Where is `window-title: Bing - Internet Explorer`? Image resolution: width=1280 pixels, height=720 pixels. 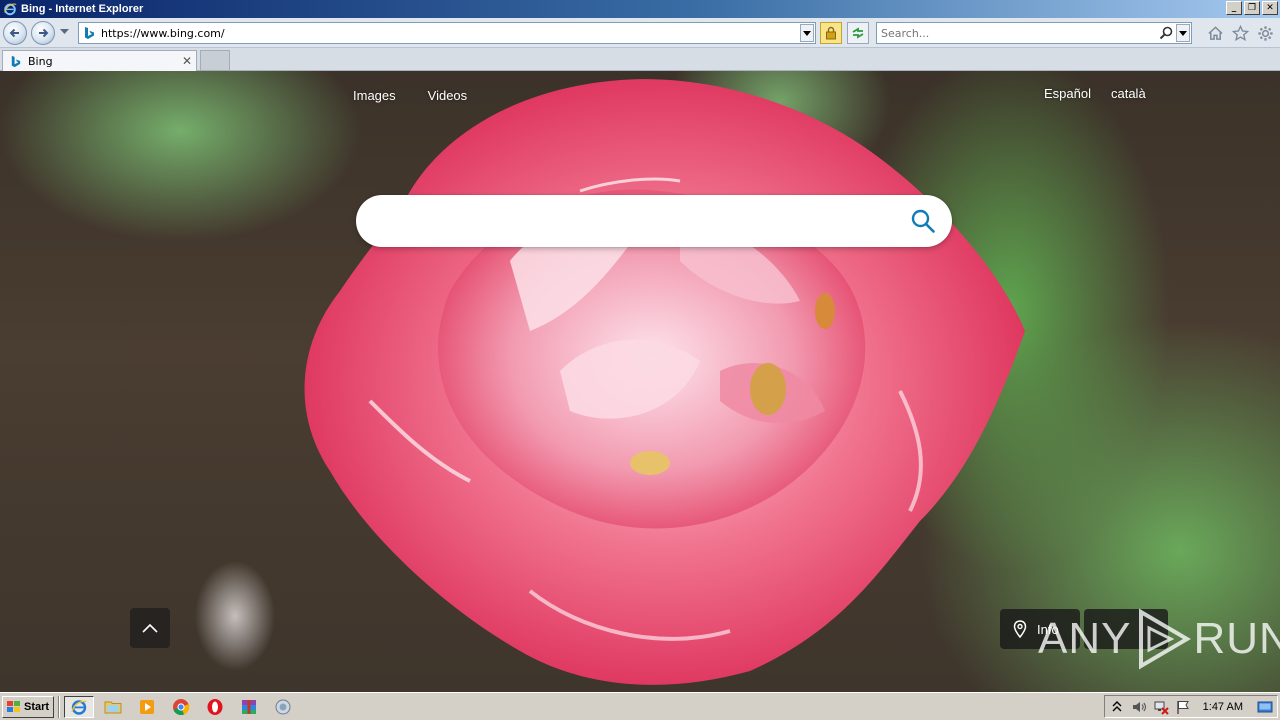
window-title: Bing - Internet Explorer is located at coordinates (82, 9).